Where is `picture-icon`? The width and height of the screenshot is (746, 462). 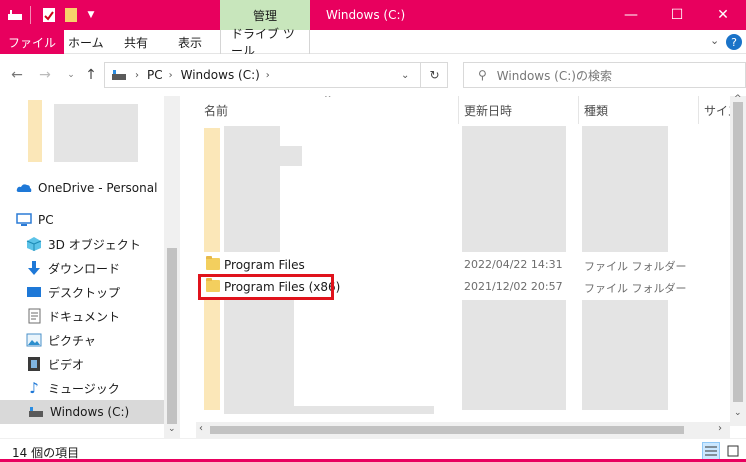
picture-icon is located at coordinates (34, 340).